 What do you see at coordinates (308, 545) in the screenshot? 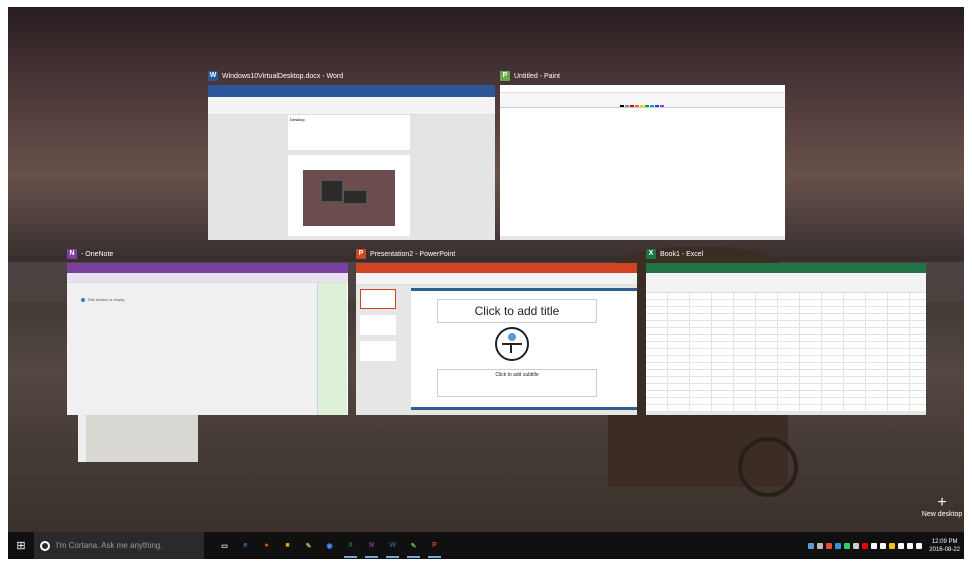
I see `taskbar-paint-pinned-button: ✎` at bounding box center [308, 545].